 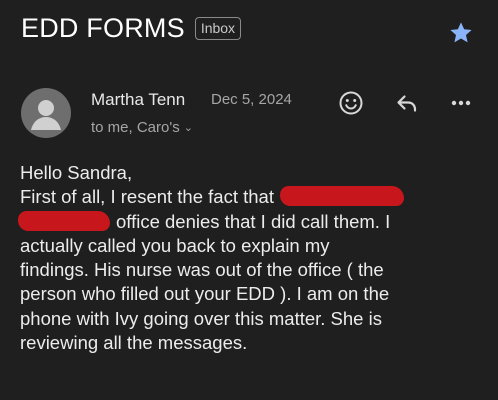 What do you see at coordinates (461, 103) in the screenshot?
I see `more-options-icon` at bounding box center [461, 103].